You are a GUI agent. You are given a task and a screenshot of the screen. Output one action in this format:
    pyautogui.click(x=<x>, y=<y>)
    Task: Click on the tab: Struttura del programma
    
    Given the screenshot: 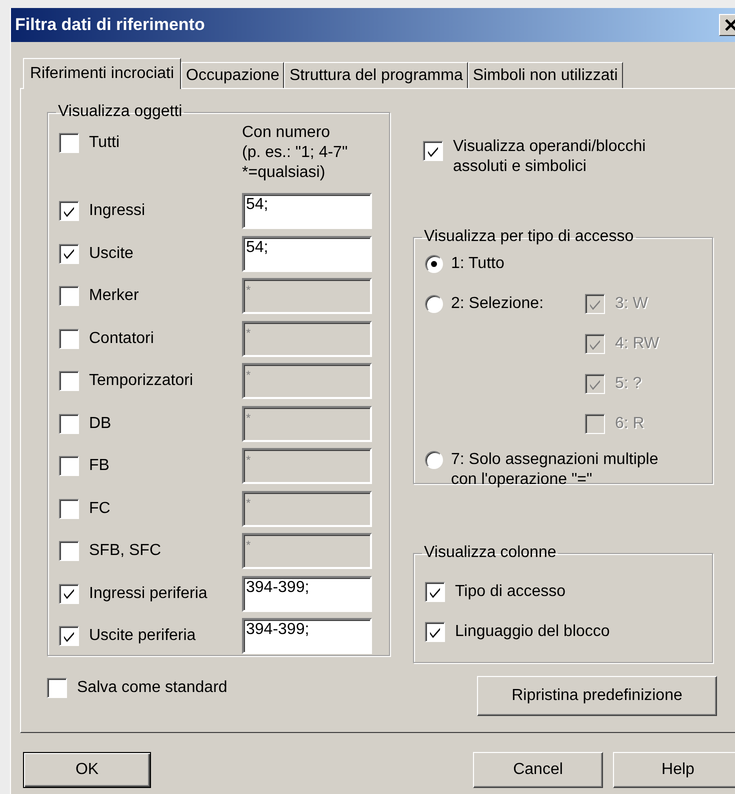 What is the action you would take?
    pyautogui.click(x=376, y=75)
    